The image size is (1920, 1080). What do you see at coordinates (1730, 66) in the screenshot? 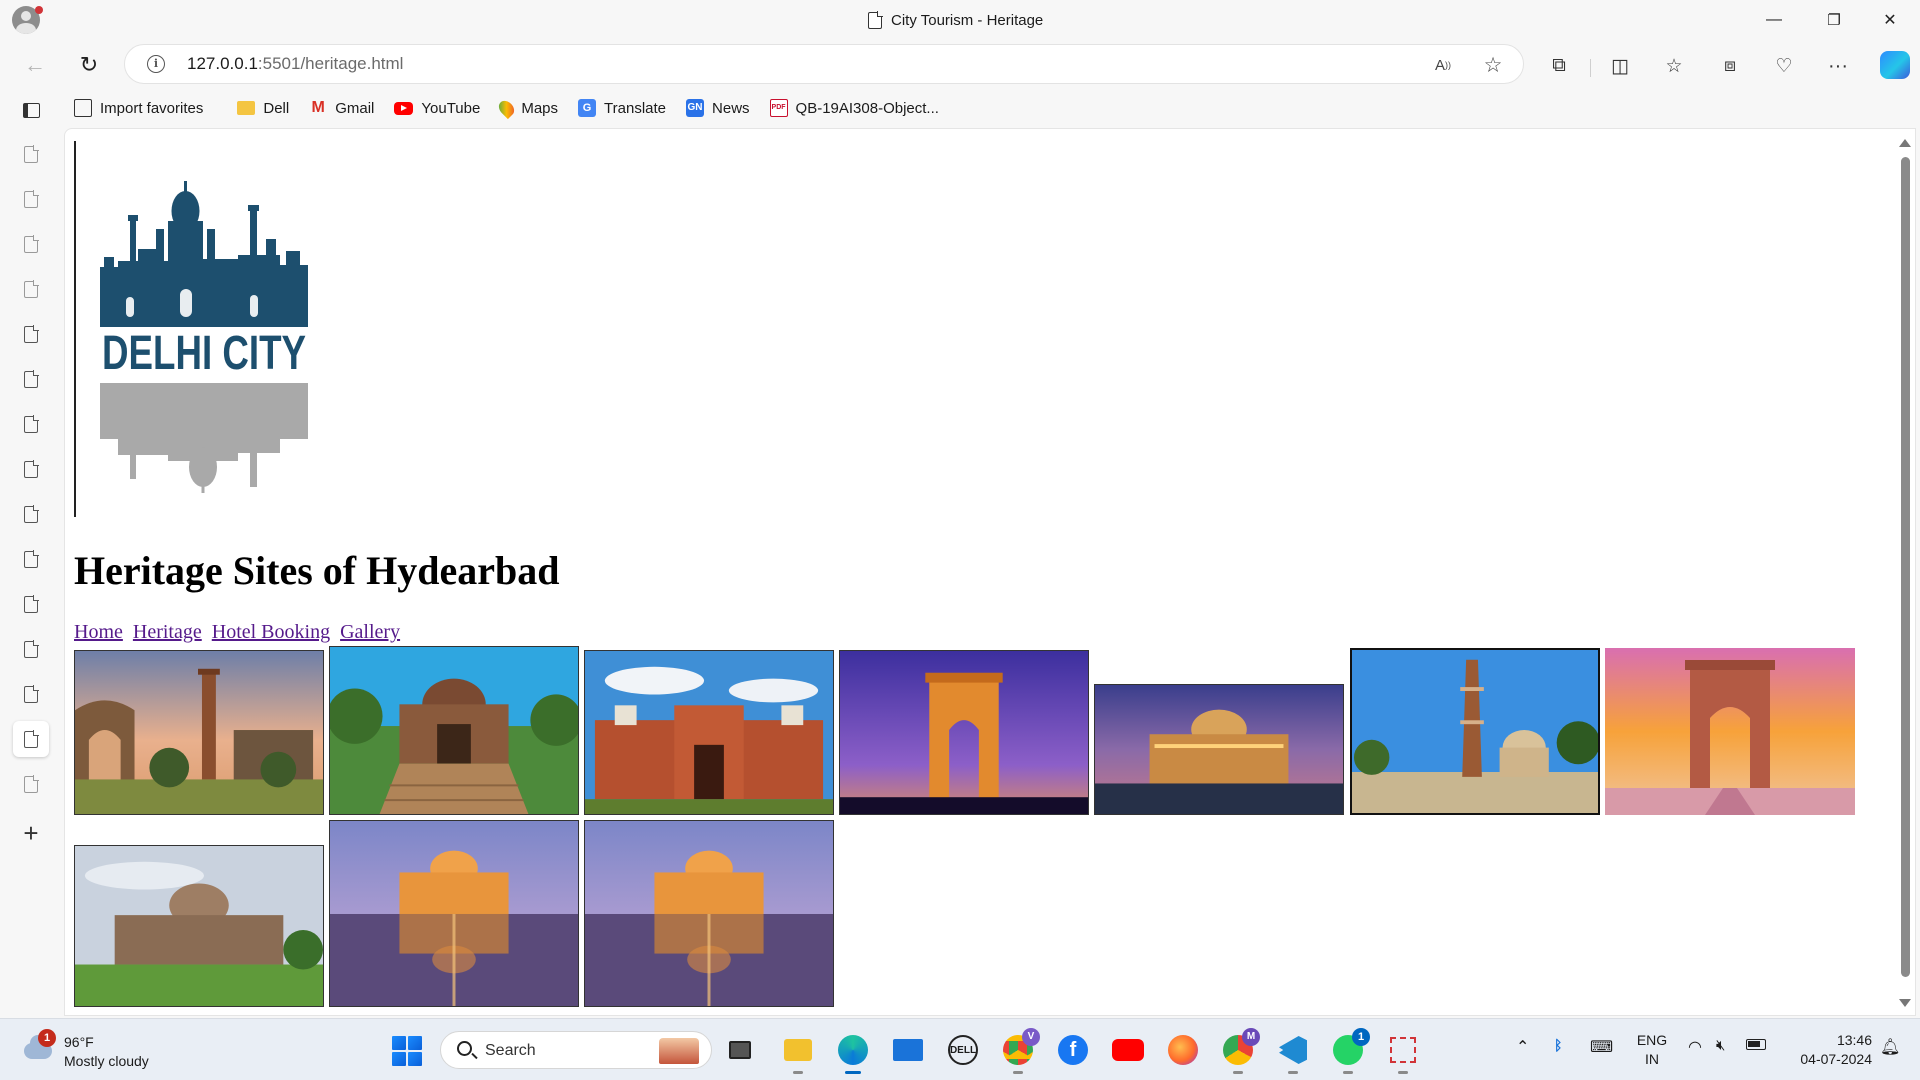
I see `collections-icon: ⧈` at bounding box center [1730, 66].